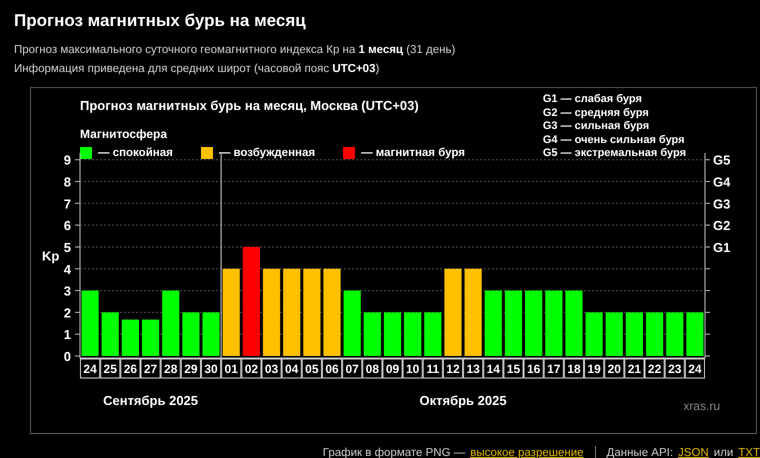 This screenshot has width=760, height=458. Describe the element at coordinates (640, 452) in the screenshot. I see `api-label: Данные API:` at that location.